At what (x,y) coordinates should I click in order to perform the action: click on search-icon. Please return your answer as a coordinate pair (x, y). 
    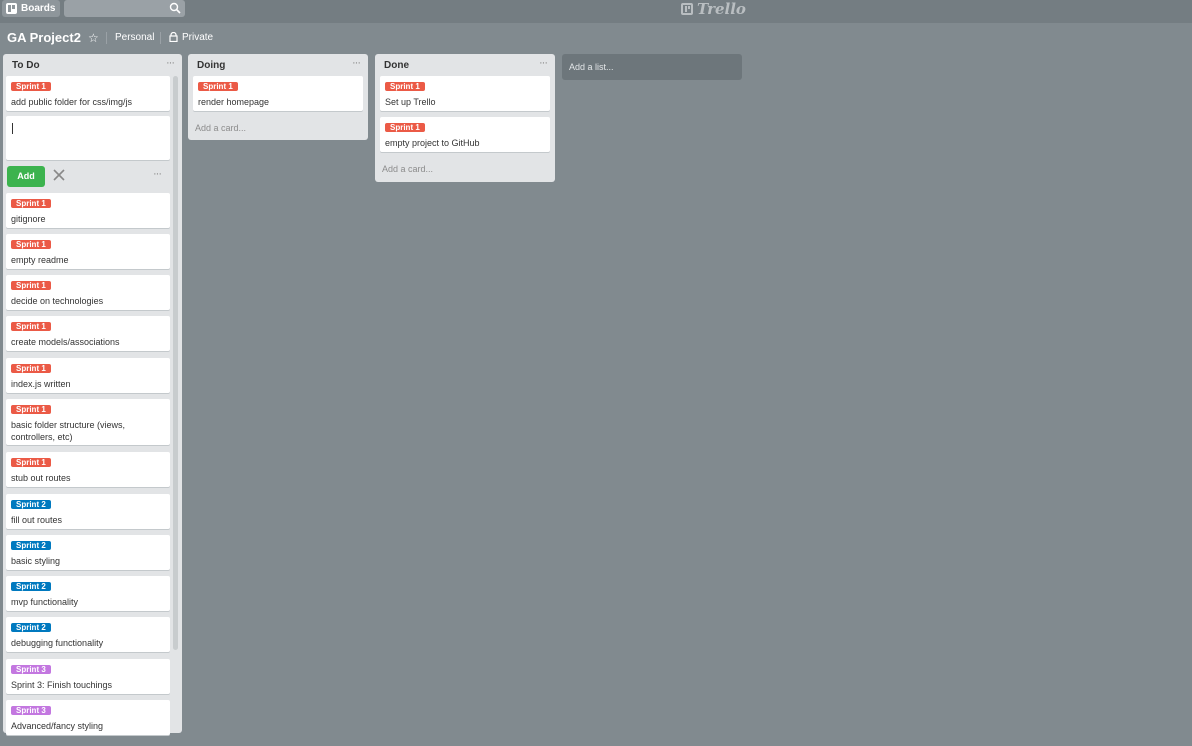
    Looking at the image, I should click on (175, 8).